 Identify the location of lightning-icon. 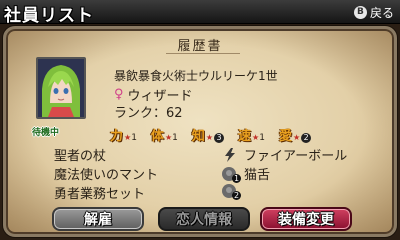
(230, 154).